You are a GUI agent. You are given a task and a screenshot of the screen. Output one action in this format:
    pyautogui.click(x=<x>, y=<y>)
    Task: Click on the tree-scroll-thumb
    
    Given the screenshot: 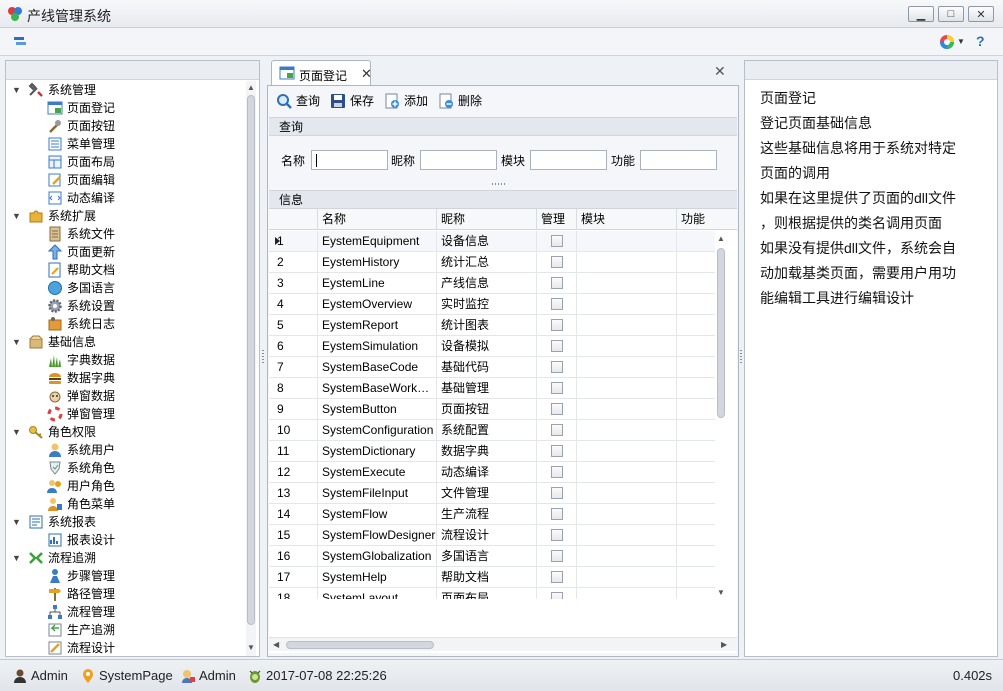 What is the action you would take?
    pyautogui.click(x=251, y=360)
    